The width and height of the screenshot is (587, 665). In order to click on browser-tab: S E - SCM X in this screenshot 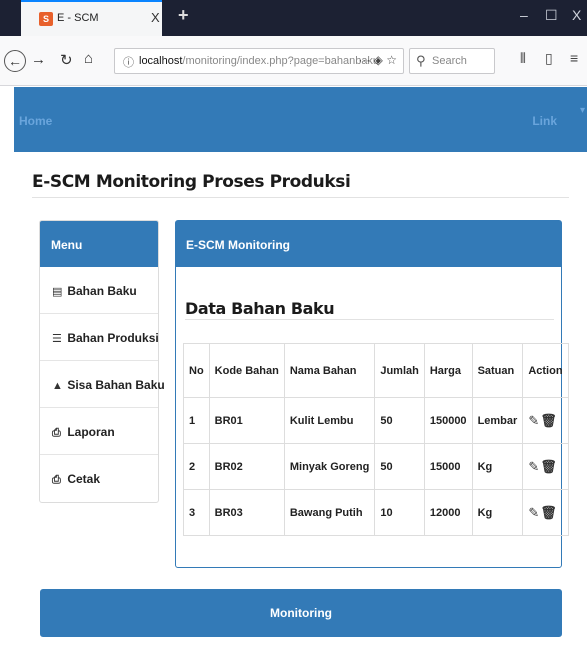, I will do `click(91, 18)`.